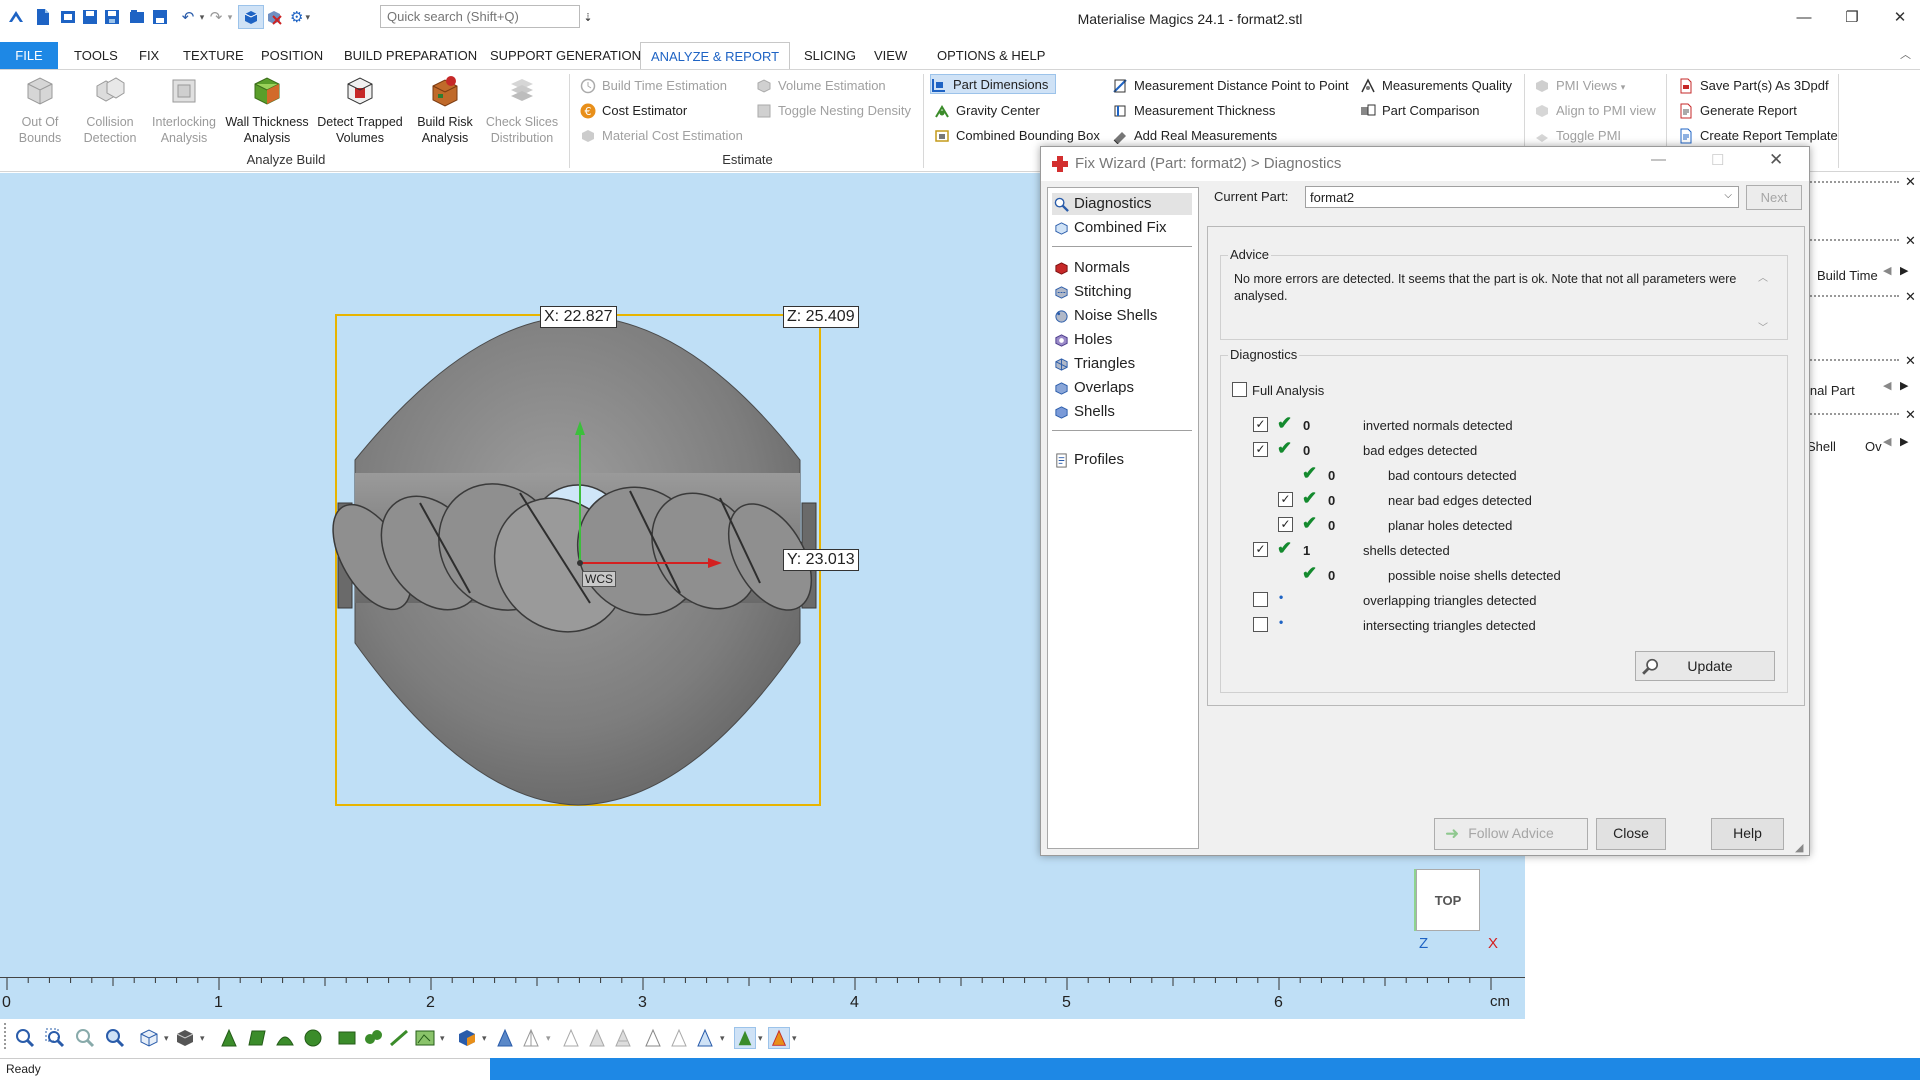 The image size is (1920, 1080). What do you see at coordinates (1758, 136) in the screenshot?
I see `create-report-template-button: Create Report Template` at bounding box center [1758, 136].